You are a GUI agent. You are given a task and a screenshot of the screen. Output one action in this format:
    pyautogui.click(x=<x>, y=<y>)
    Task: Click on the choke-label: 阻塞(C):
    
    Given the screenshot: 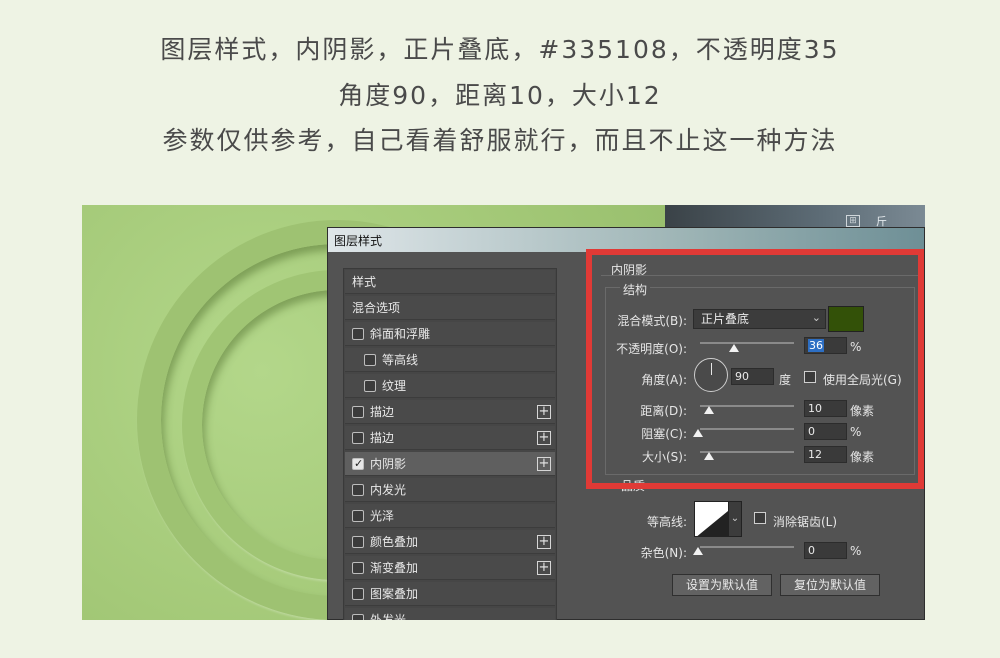 What is the action you would take?
    pyautogui.click(x=664, y=434)
    